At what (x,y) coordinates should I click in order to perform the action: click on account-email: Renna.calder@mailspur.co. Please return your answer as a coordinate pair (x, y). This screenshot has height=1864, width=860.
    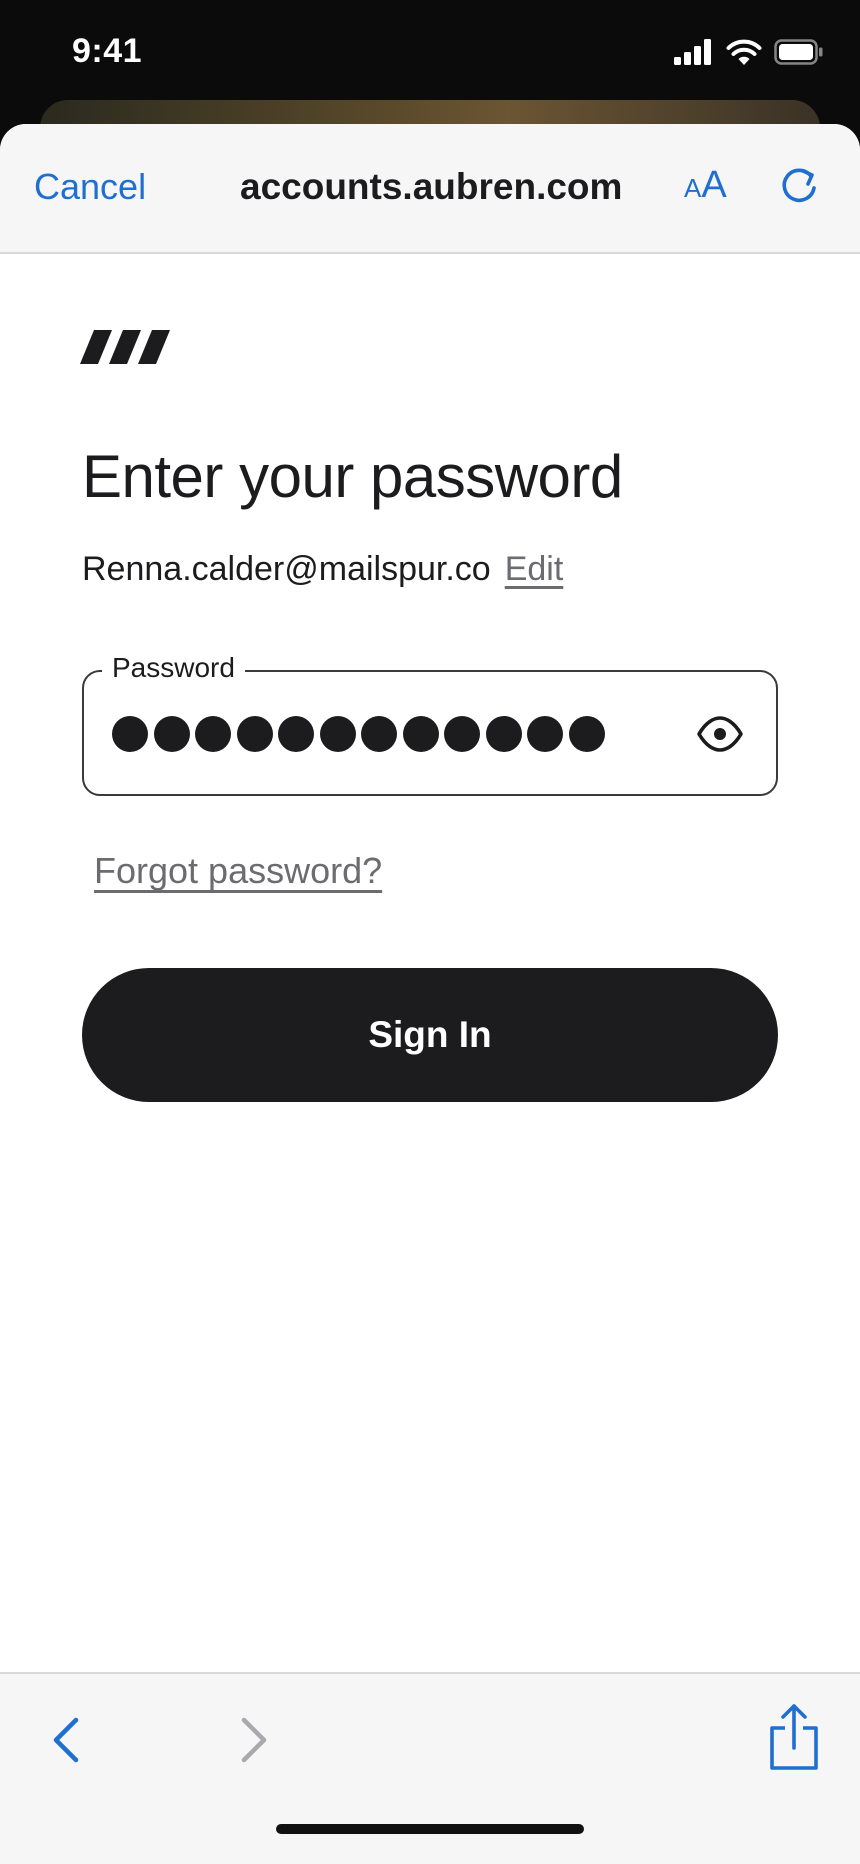
    Looking at the image, I should click on (286, 569).